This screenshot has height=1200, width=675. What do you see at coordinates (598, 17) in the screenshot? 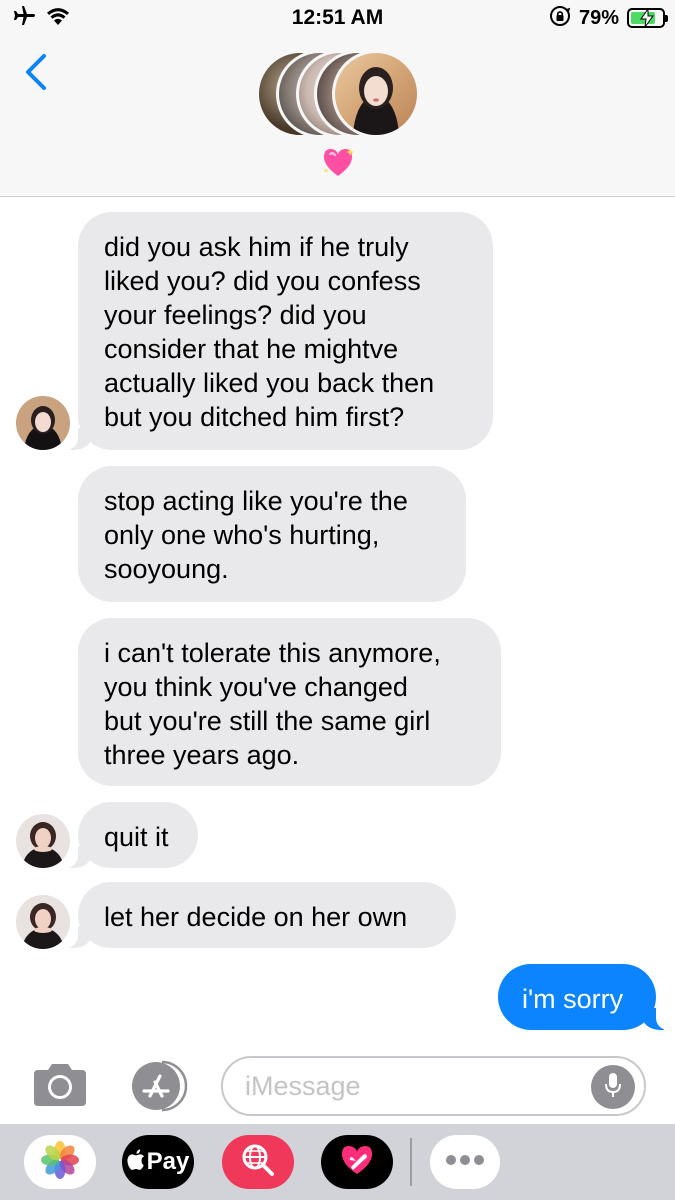
I see `battery-percentage: 79%` at bounding box center [598, 17].